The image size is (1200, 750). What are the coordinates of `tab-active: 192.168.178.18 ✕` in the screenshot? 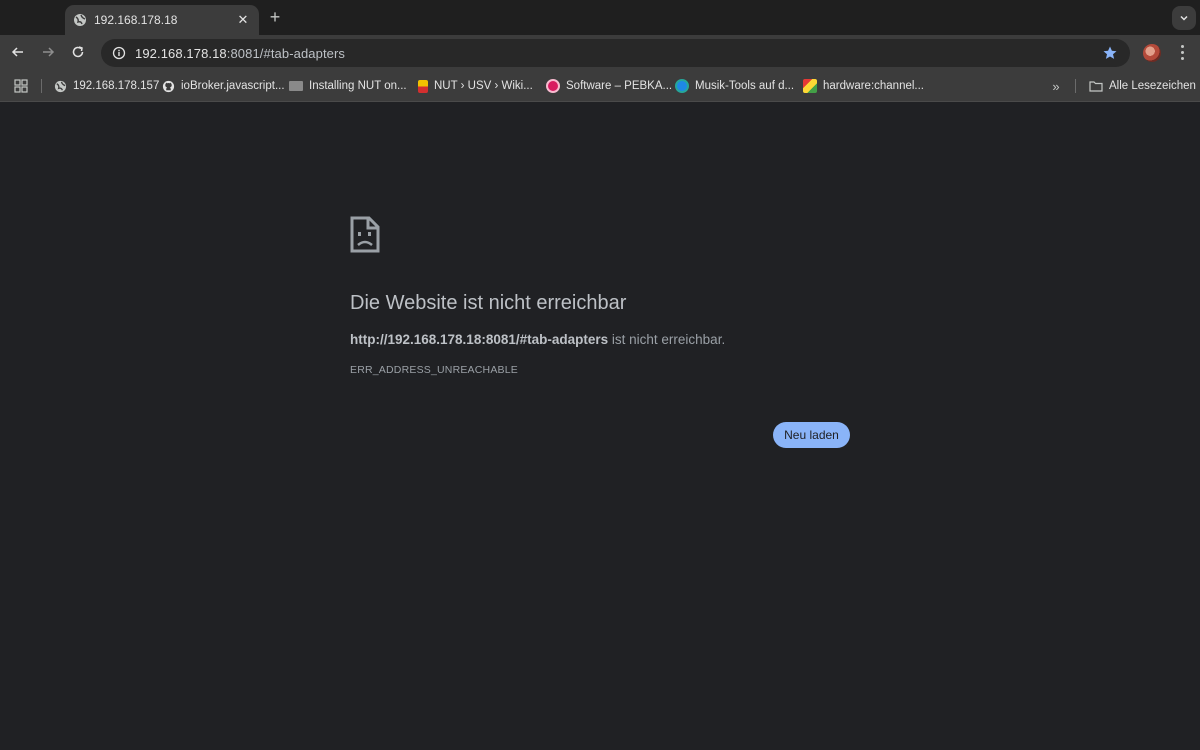 It's located at (162, 20).